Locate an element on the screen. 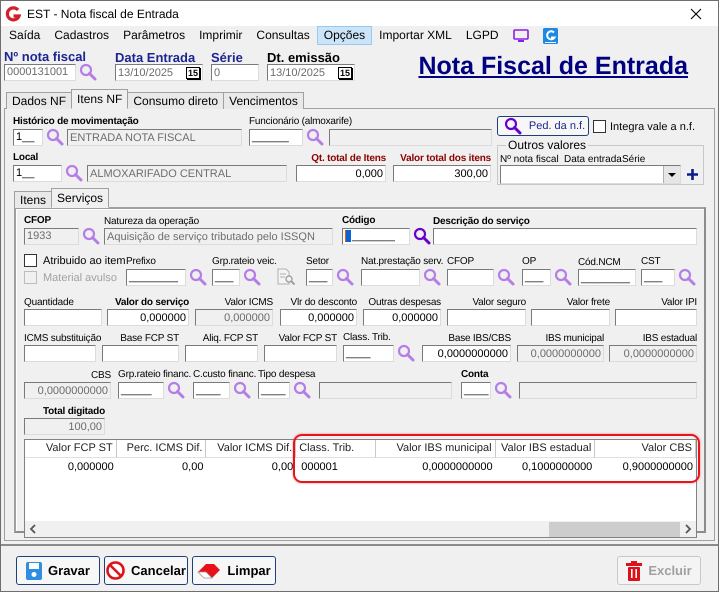  column-header: Valor IBS municipal is located at coordinates (436, 449).